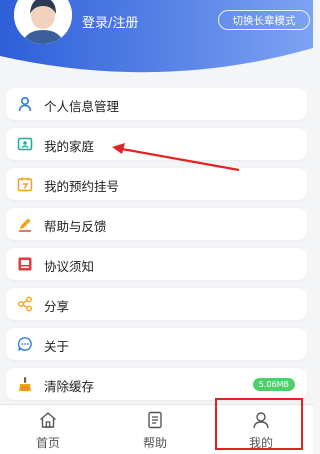  What do you see at coordinates (259, 424) in the screenshot?
I see `tab-mine-highlight-box` at bounding box center [259, 424].